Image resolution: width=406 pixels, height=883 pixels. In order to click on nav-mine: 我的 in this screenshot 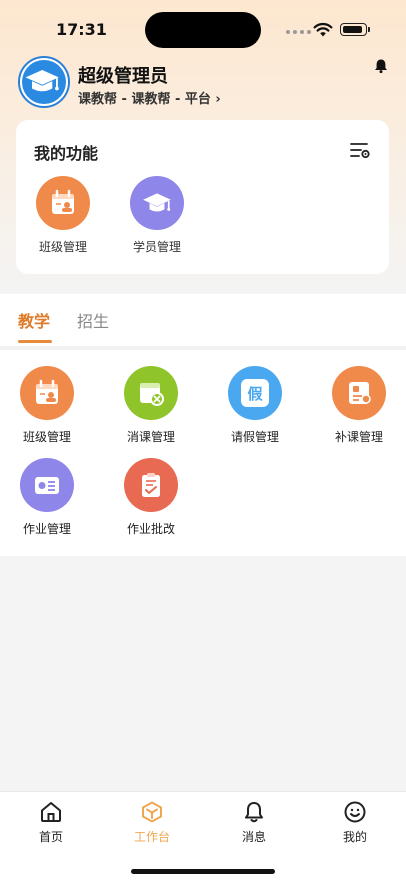, I will do `click(355, 822)`.